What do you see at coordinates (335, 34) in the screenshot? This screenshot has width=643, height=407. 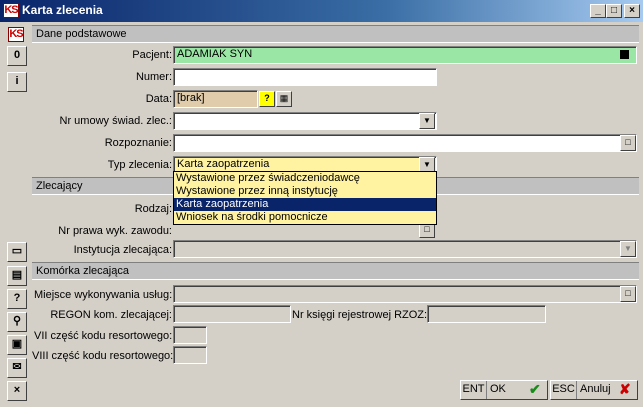 I see `section-basic: Dane podstawowe` at bounding box center [335, 34].